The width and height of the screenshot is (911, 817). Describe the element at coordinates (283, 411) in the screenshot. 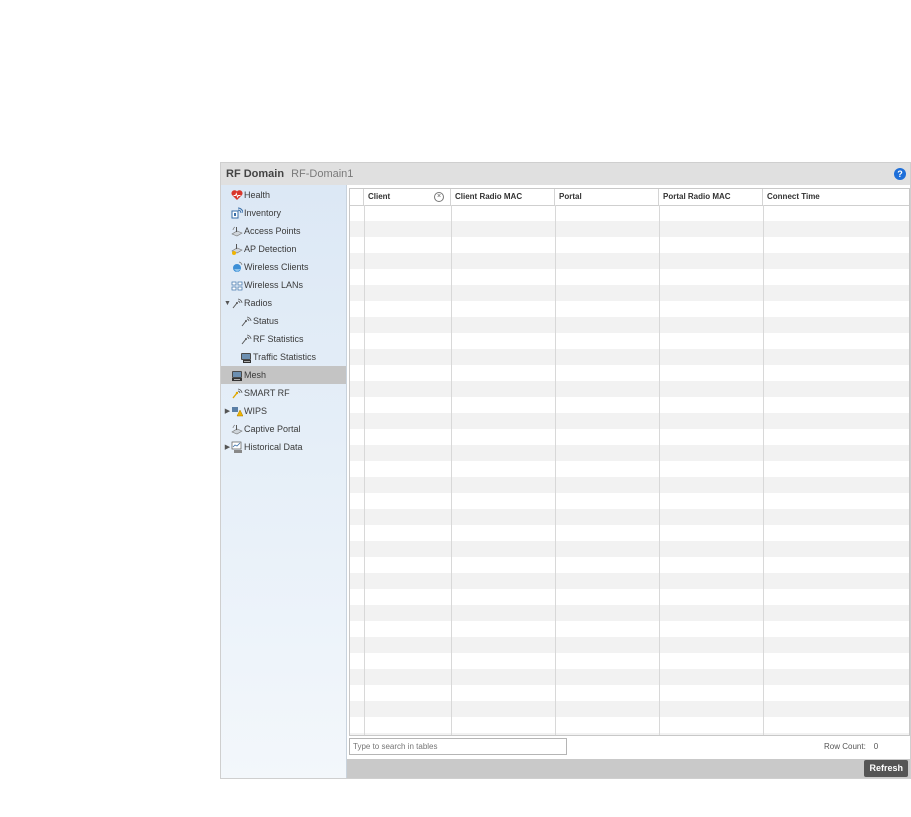

I see `sidebar-item-wips: ▶ WIPS` at that location.